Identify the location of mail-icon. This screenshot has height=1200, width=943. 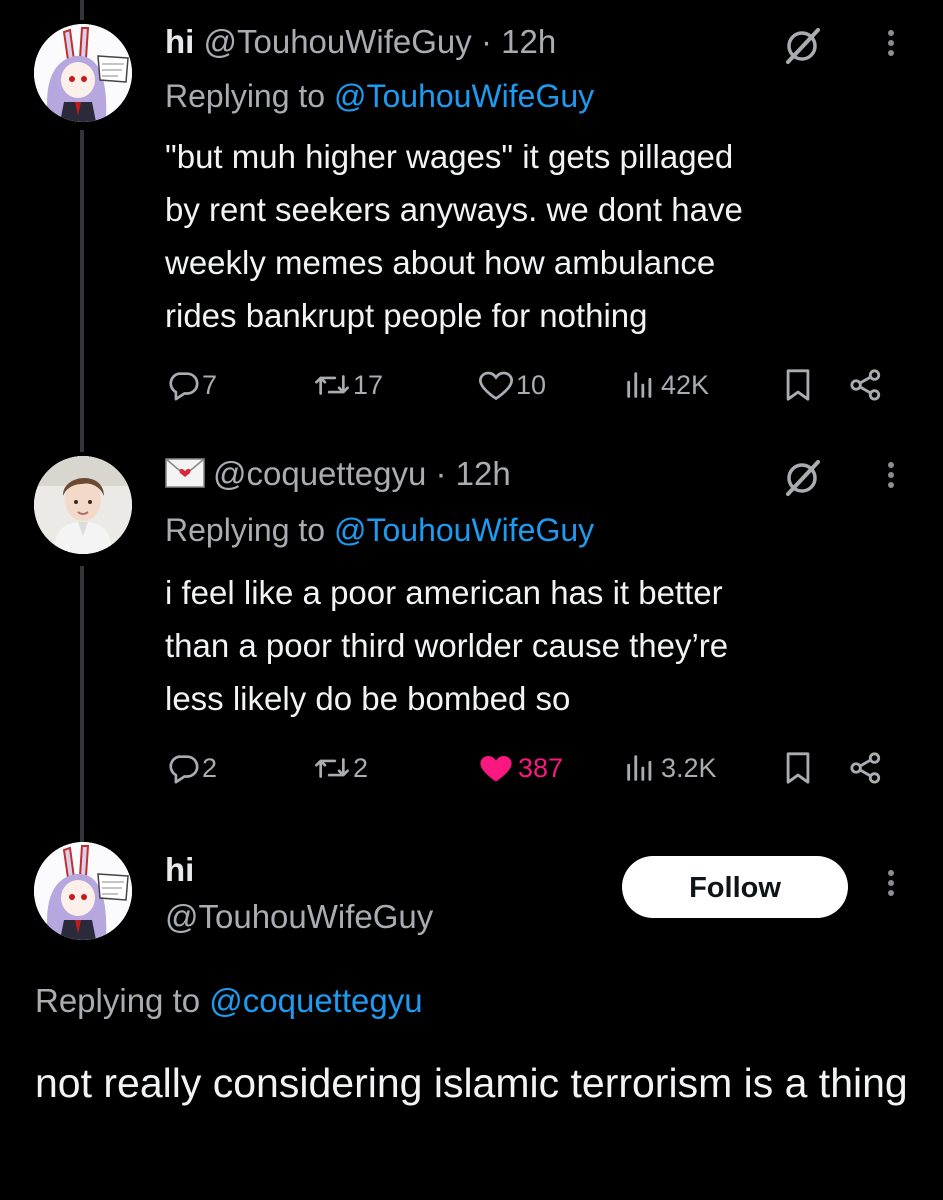
(185, 477).